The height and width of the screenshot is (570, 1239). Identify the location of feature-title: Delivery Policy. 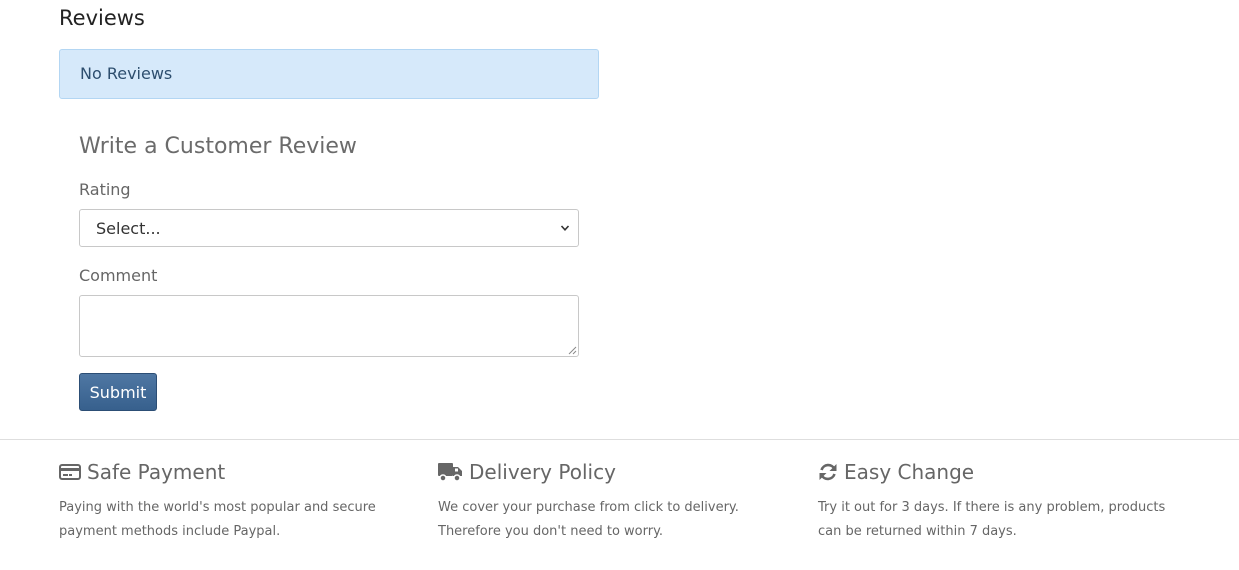
(618, 472).